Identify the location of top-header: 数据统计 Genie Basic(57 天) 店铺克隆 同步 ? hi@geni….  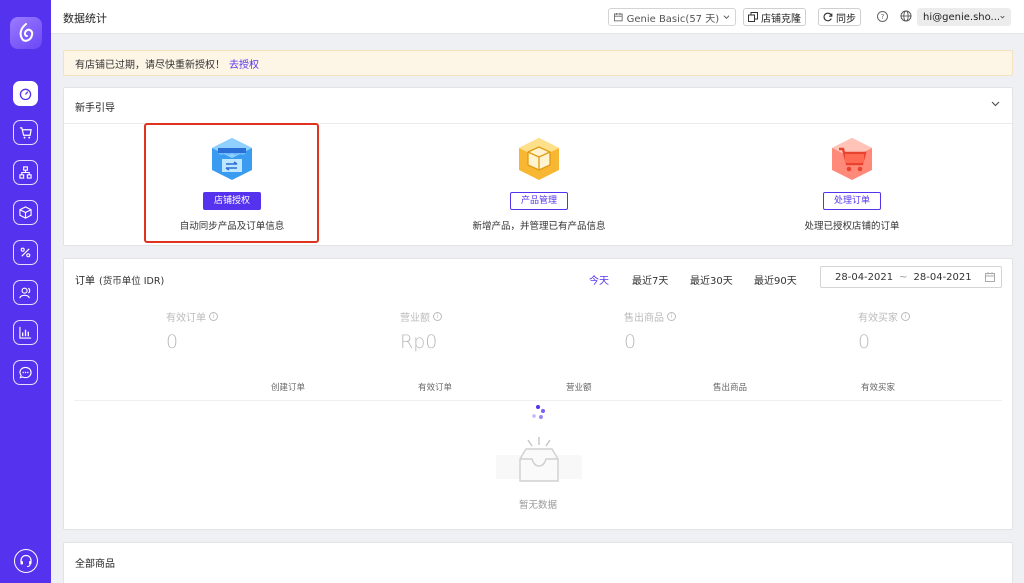
(537, 17).